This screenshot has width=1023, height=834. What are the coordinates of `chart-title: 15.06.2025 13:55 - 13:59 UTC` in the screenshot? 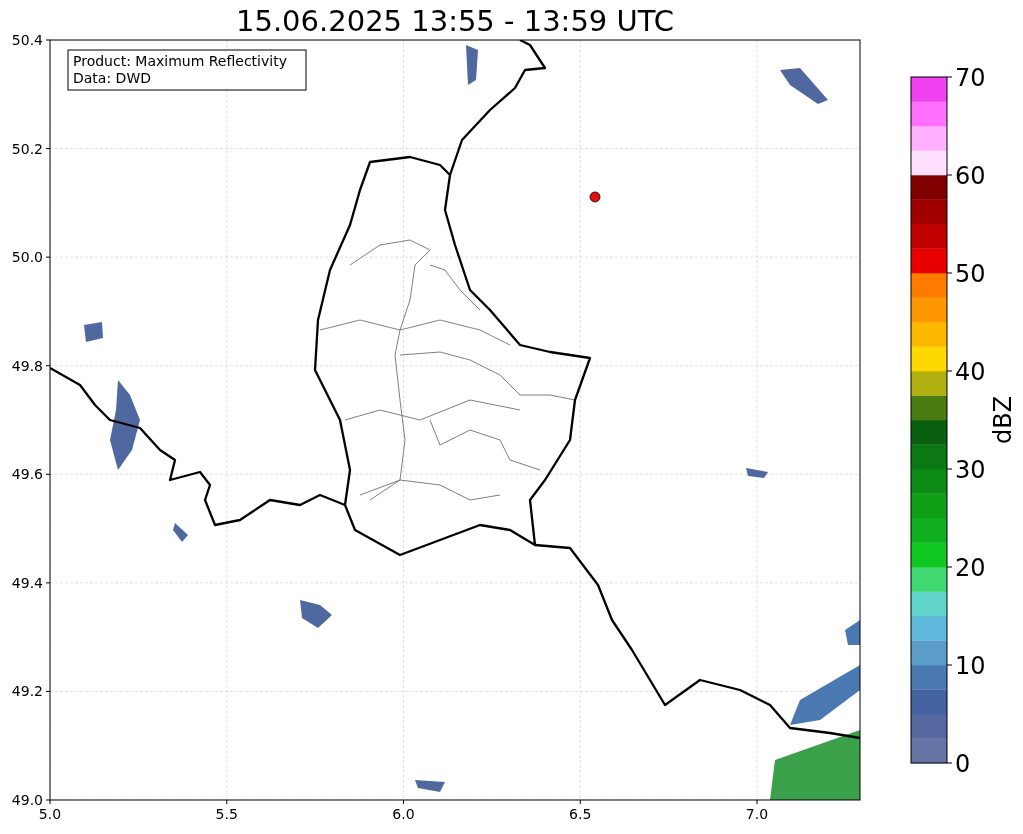 It's located at (455, 21).